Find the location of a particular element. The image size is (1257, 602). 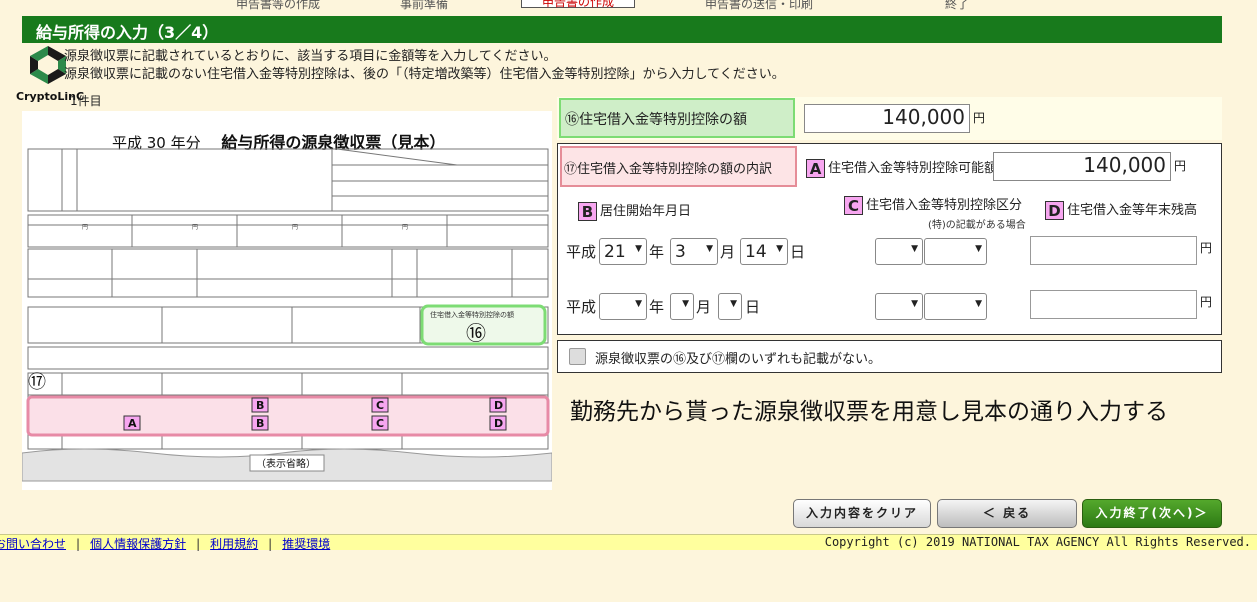

label-a: A 住宅借入金等特別控除可能額 is located at coordinates (901, 167).